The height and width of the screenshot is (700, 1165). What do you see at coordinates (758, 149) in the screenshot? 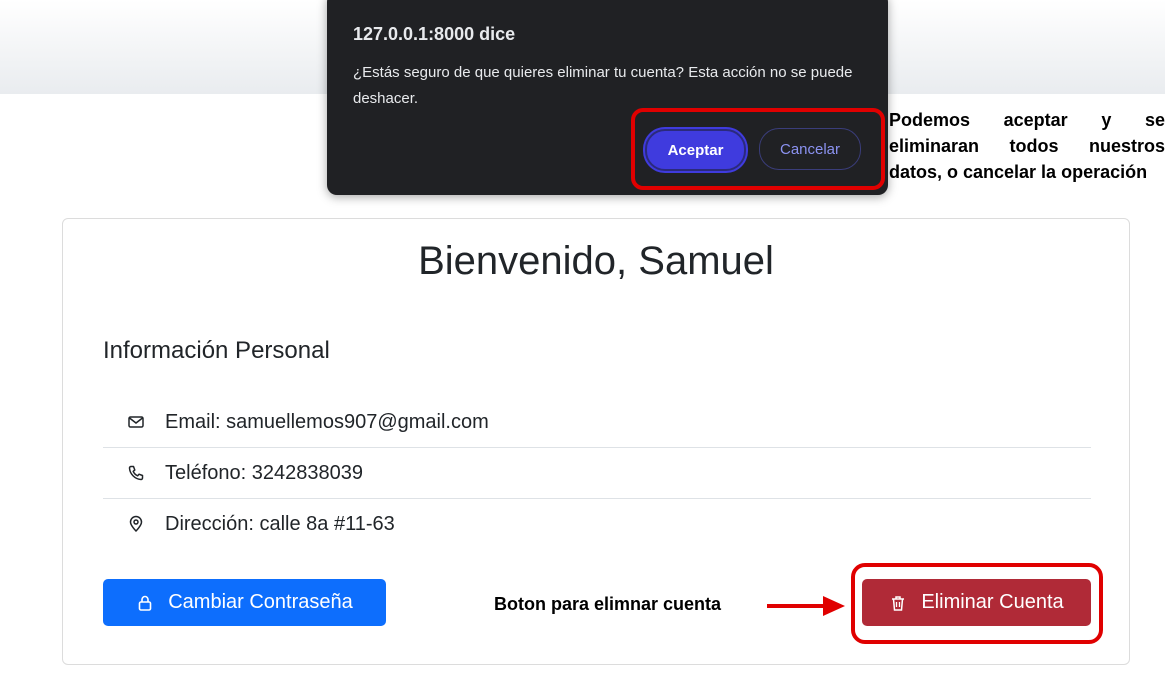
I see `dialog-buttons-highlight` at bounding box center [758, 149].